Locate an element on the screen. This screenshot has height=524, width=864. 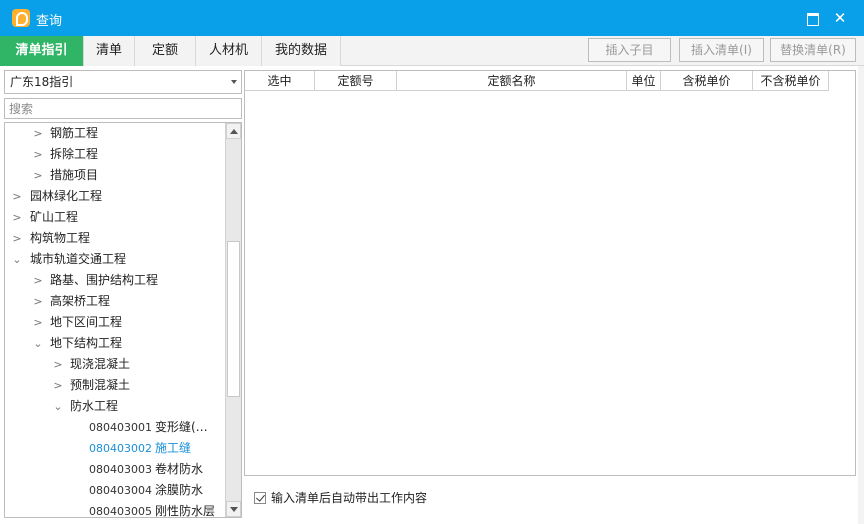
tree-scrollbar is located at coordinates (233, 320).